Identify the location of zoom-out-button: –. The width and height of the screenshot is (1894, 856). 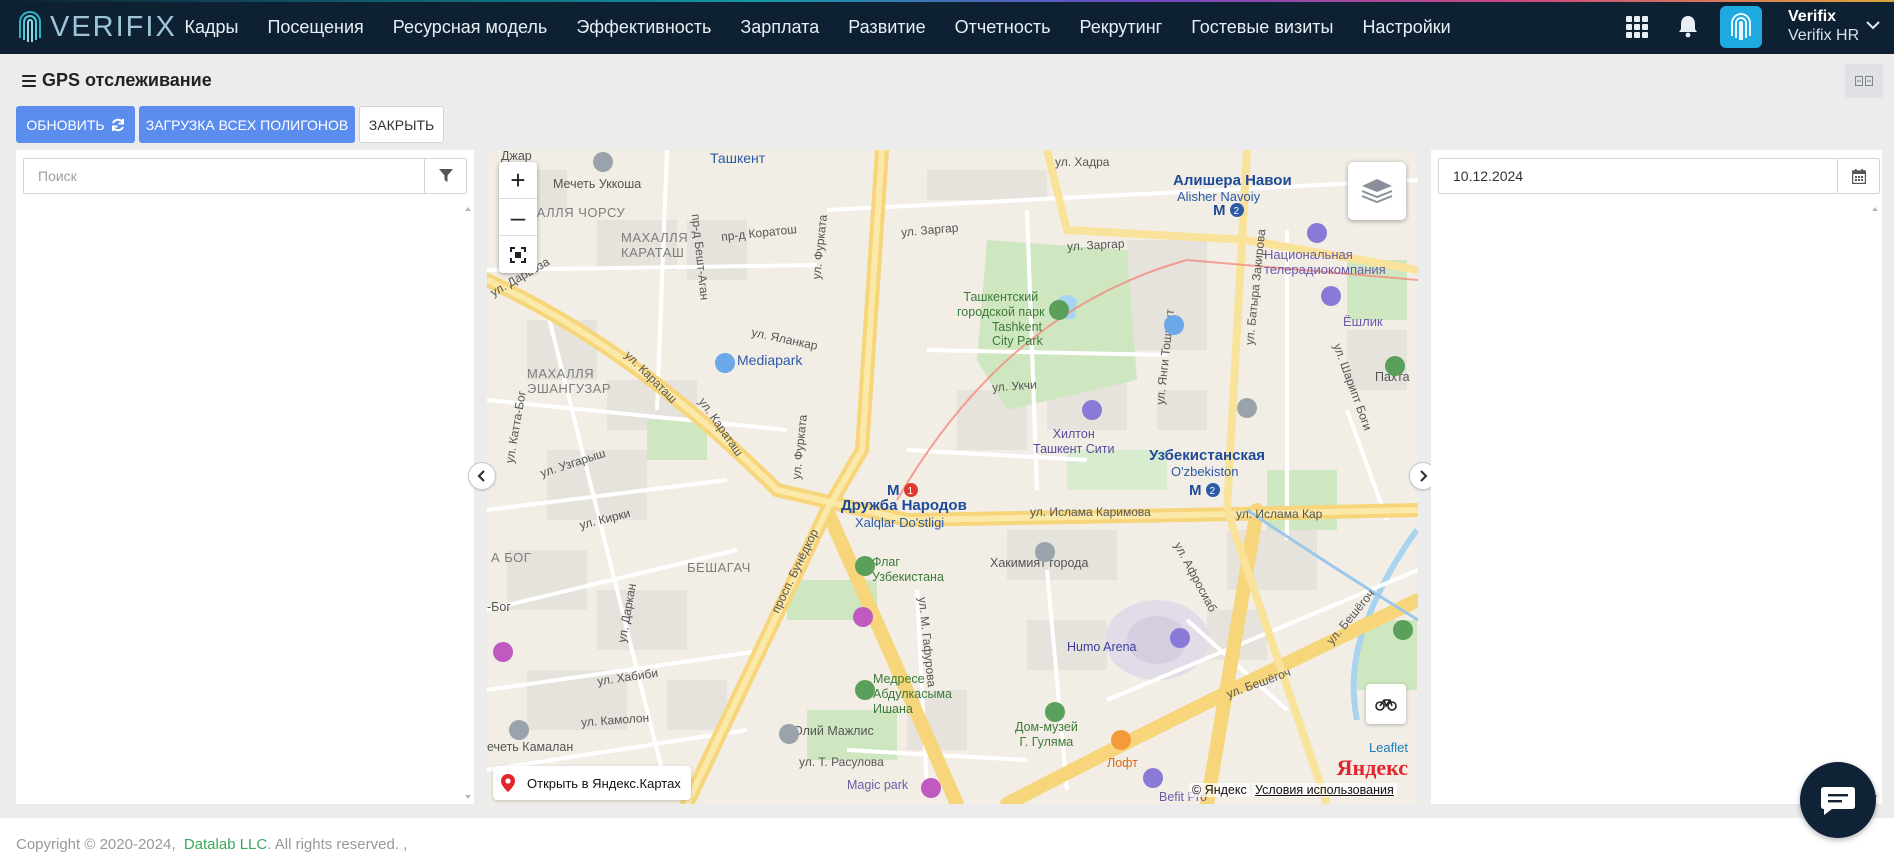
(518, 217).